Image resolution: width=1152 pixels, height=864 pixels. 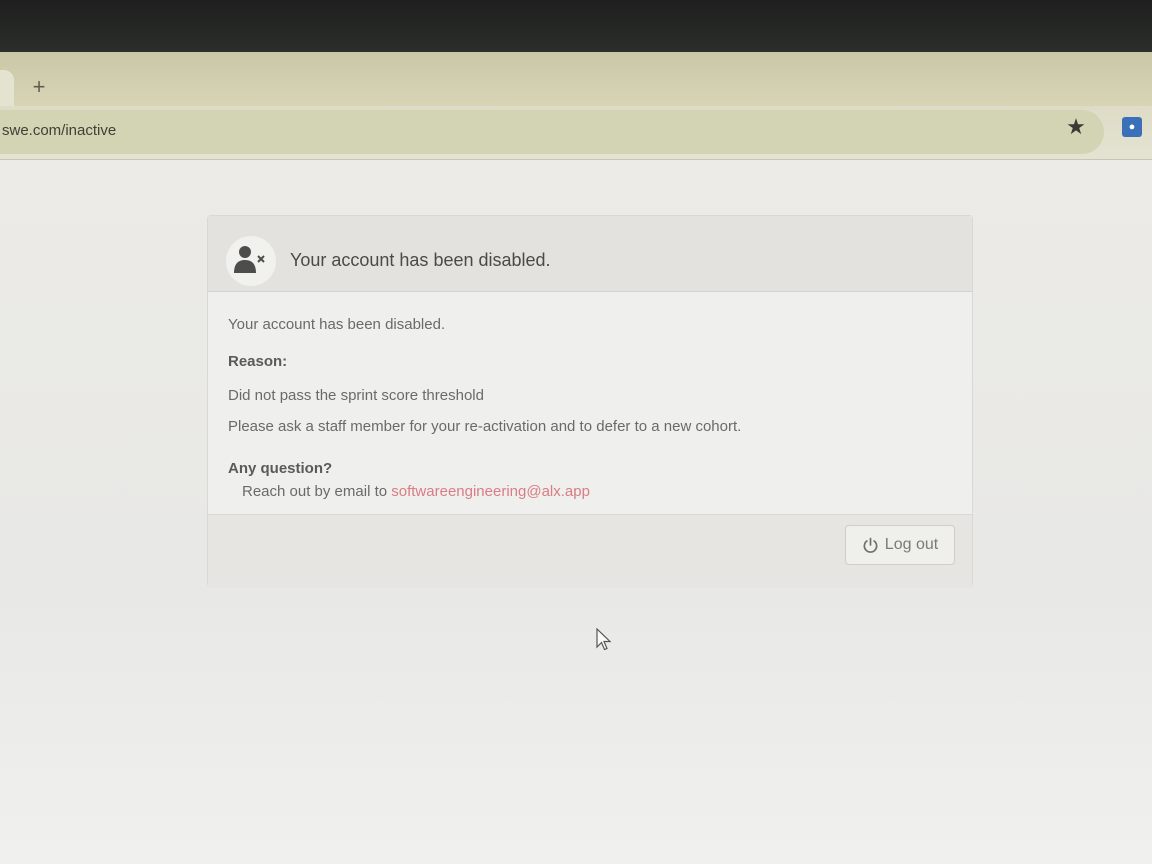 I want to click on address-bar: swe.com/inactive, so click(x=552, y=132).